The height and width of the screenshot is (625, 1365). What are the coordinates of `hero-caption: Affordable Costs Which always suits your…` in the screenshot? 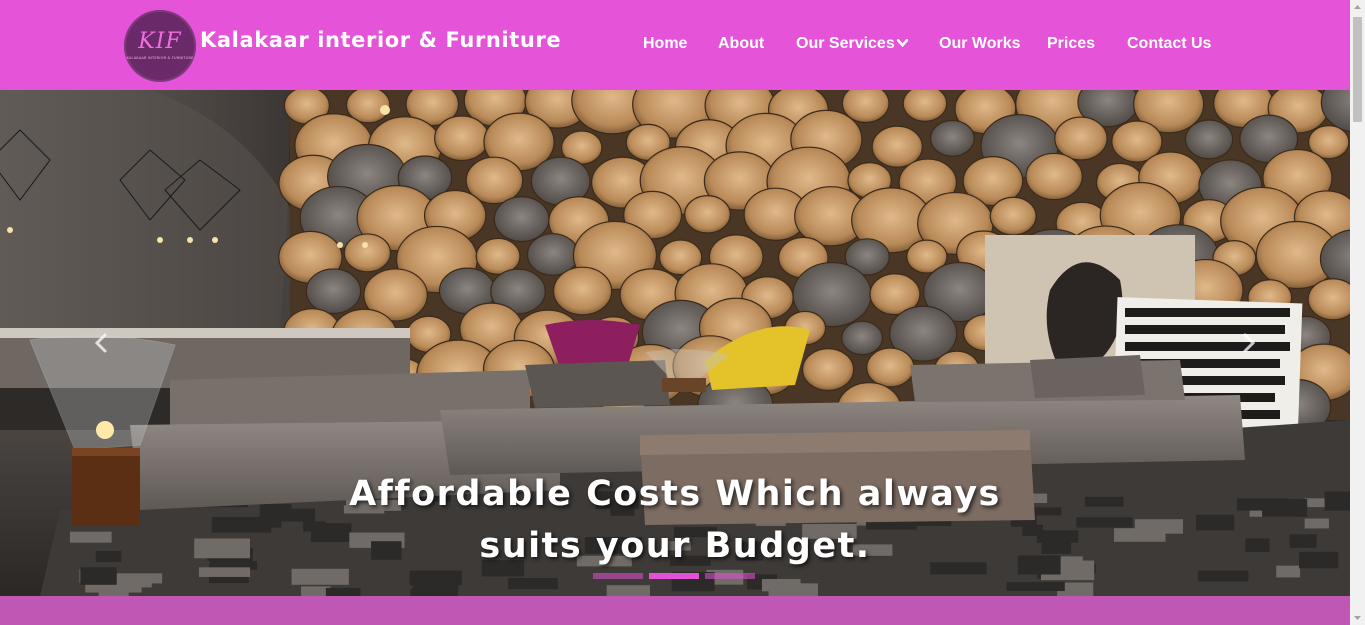 It's located at (675, 520).